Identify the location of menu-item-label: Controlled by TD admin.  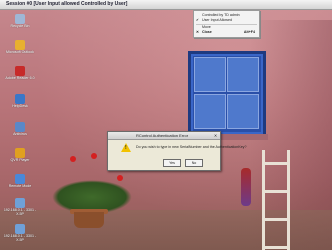
(221, 15).